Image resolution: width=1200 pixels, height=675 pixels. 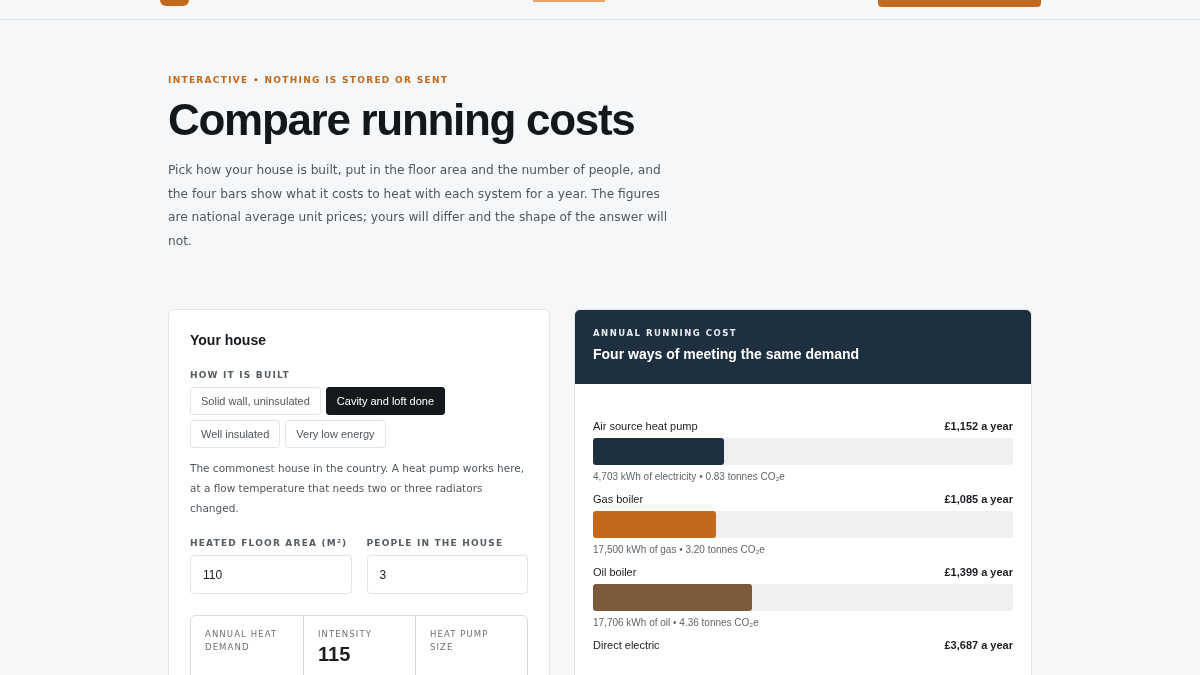 I want to click on stat-label: ANNUAL HEAT DEMAND, so click(x=242, y=641).